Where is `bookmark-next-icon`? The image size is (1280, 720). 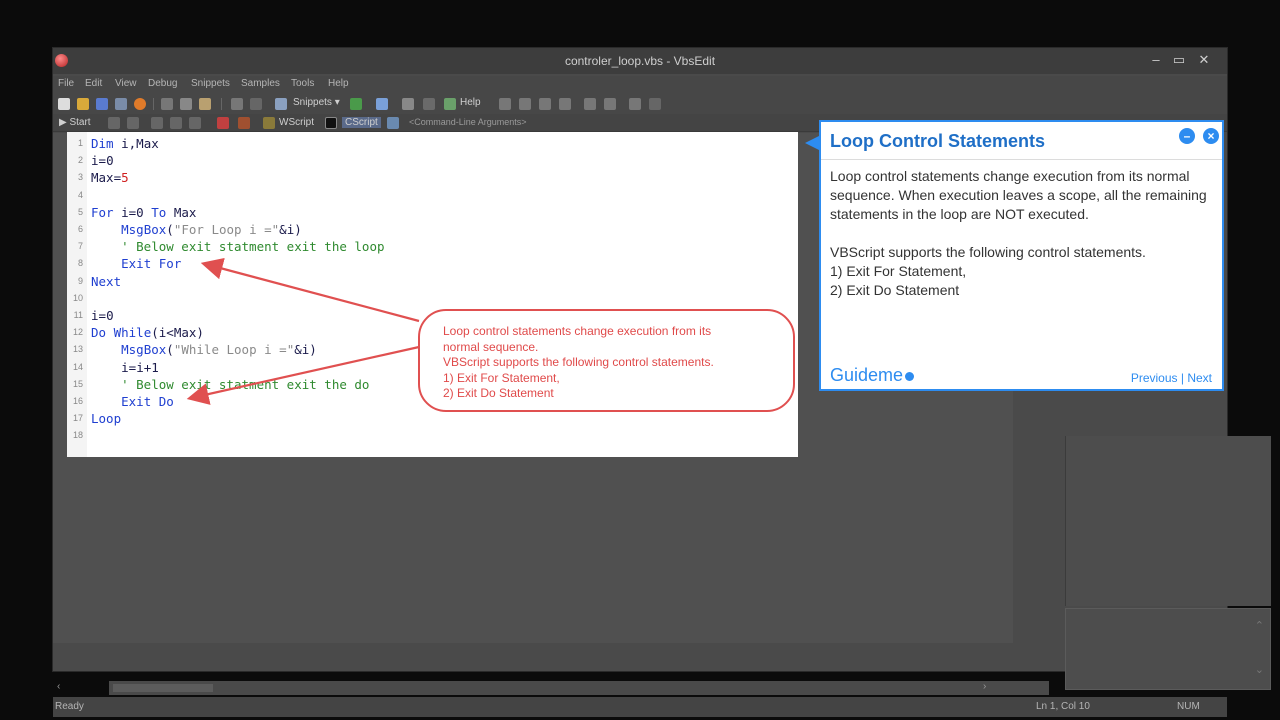
bookmark-next-icon is located at coordinates (565, 104).